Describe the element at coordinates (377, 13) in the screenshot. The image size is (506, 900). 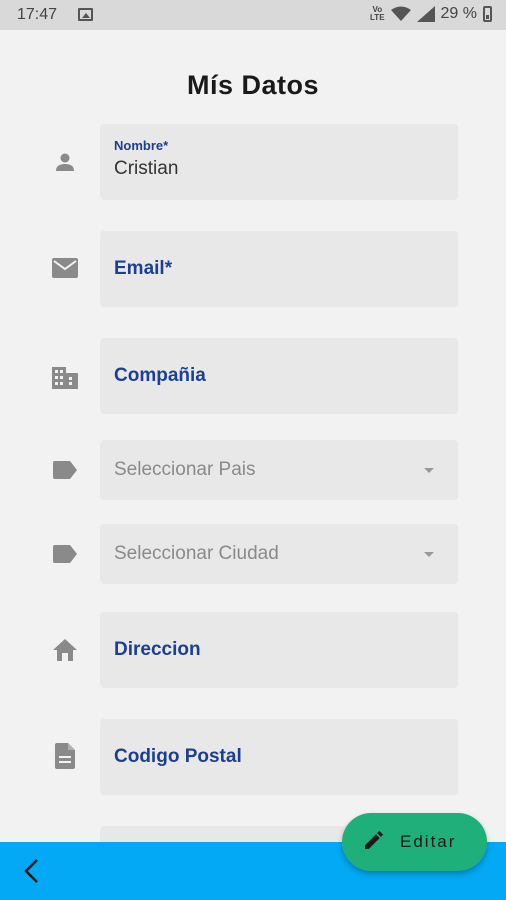
I see `volte-badge: Vo LTE` at that location.